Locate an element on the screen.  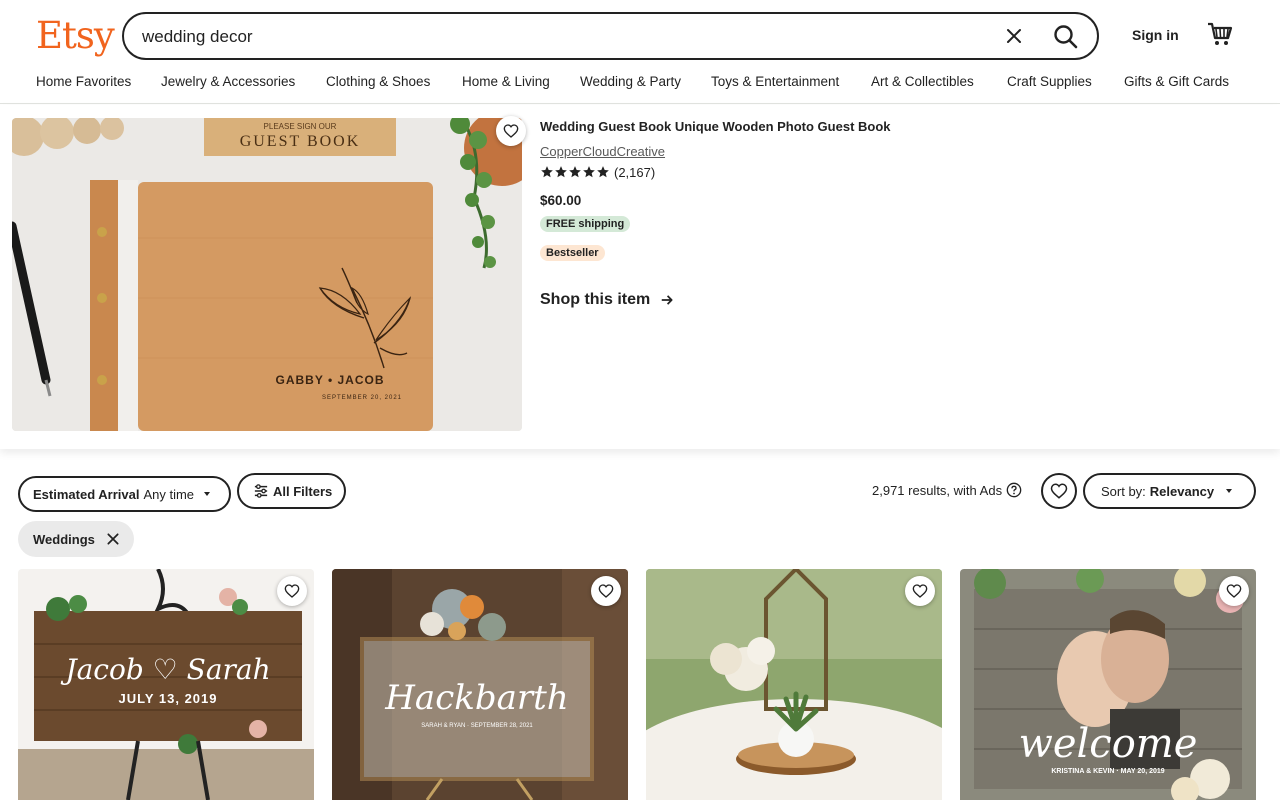
sort-value: Relevancy is located at coordinates (1182, 491).